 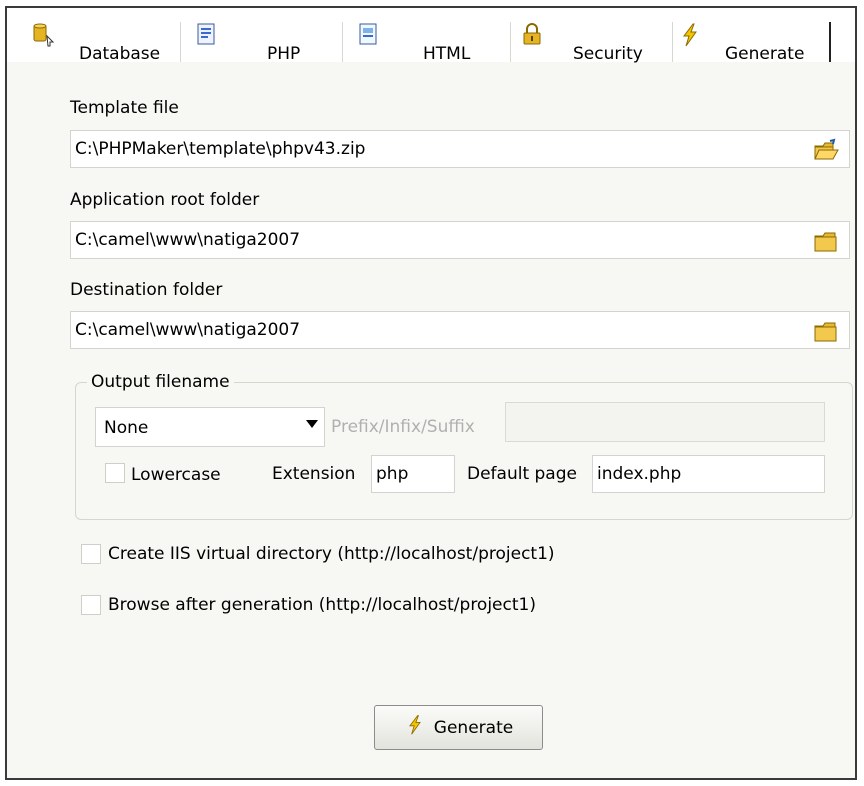 I want to click on tab-security: Security, so click(x=596, y=43).